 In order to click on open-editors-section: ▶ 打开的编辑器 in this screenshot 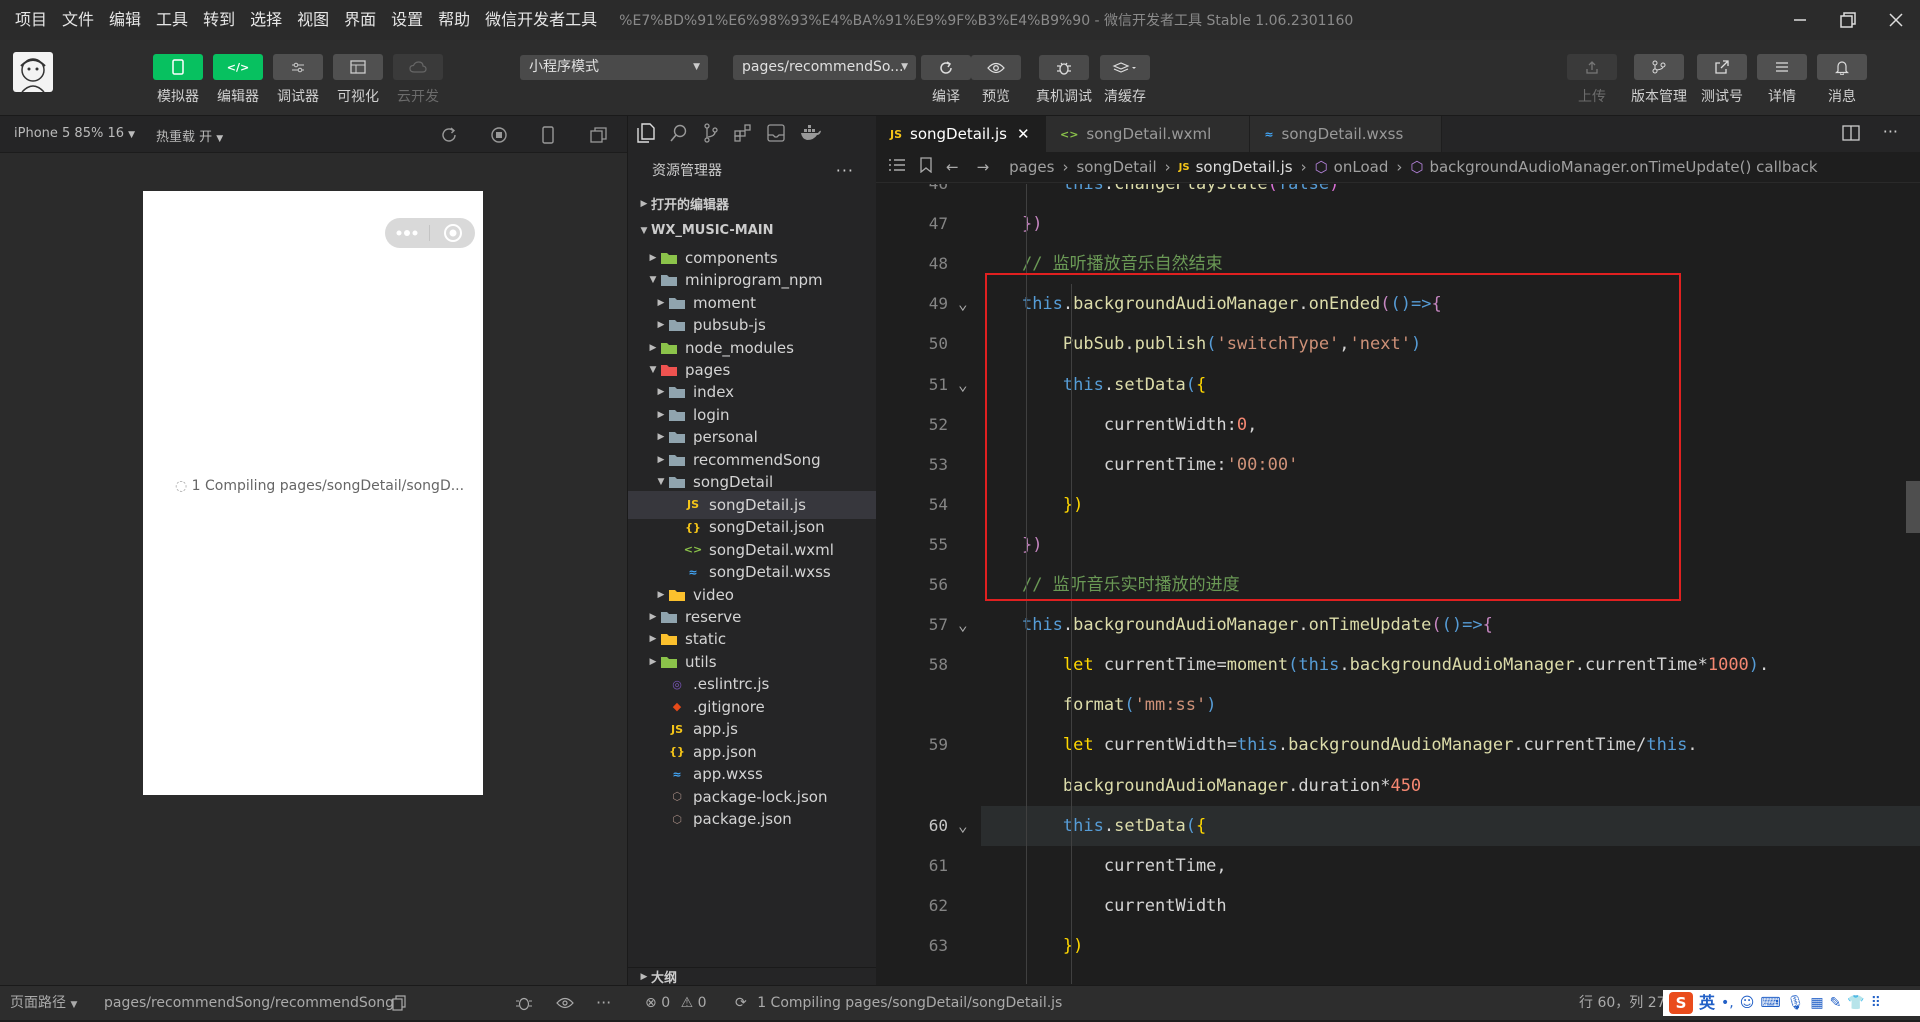, I will do `click(752, 203)`.